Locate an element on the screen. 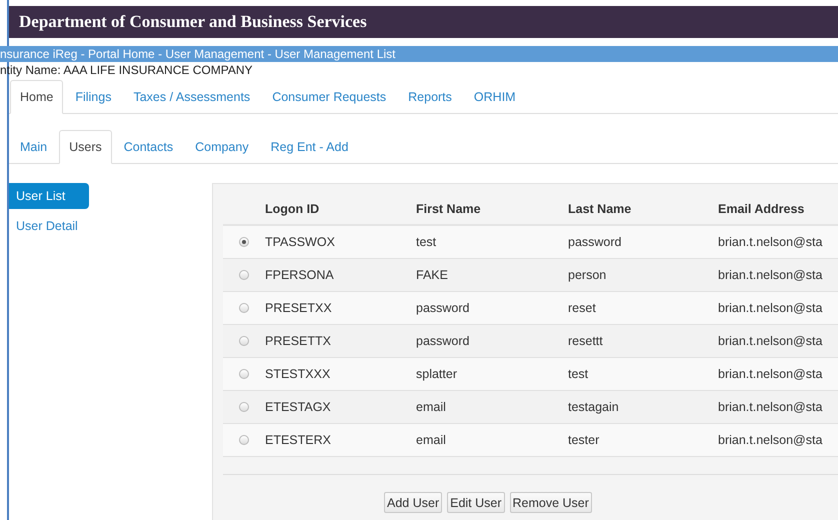 Image resolution: width=838 pixels, height=520 pixels. table-cell: PRESETXX is located at coordinates (340, 308).